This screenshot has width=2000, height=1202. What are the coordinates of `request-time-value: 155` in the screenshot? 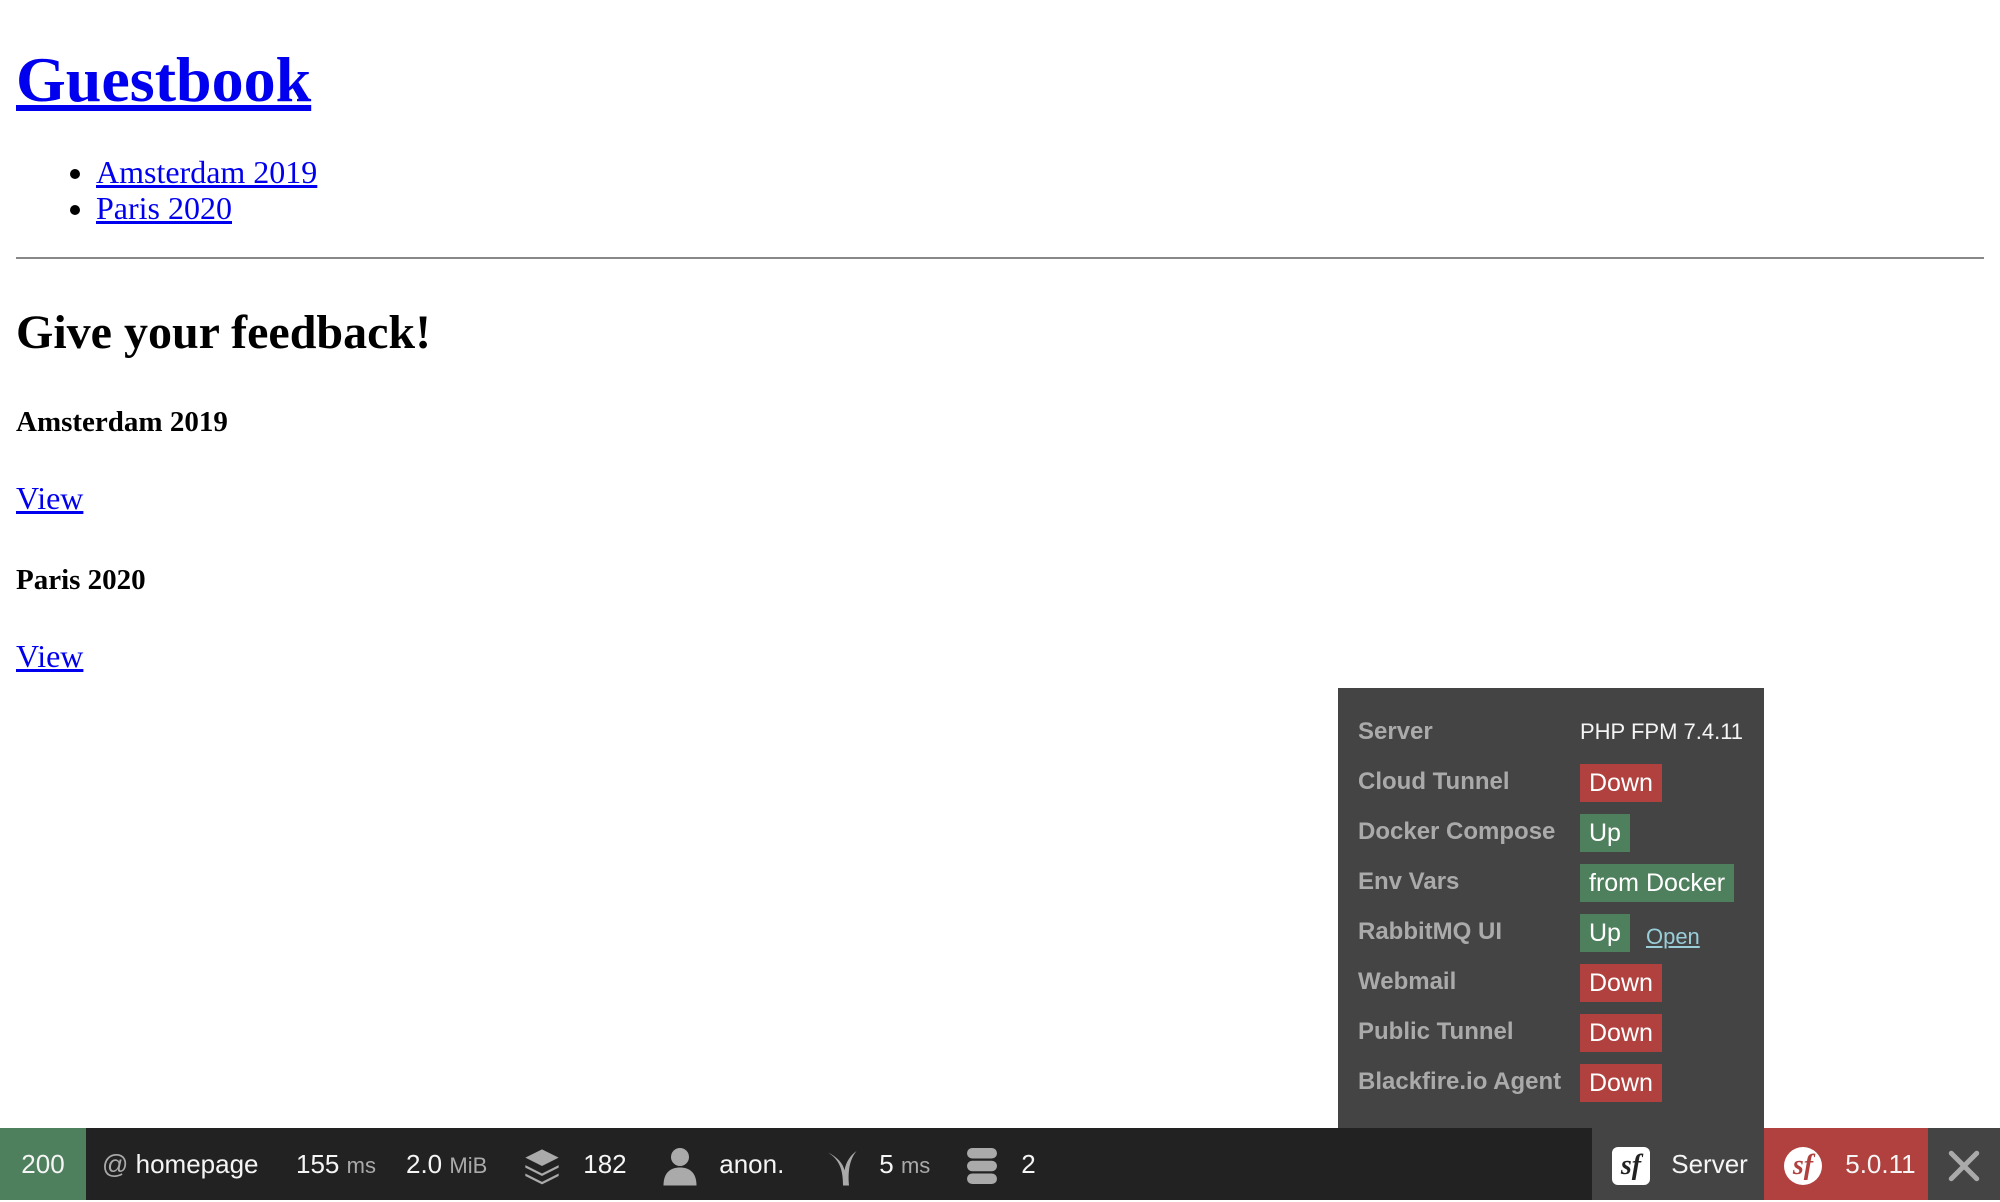 It's located at (318, 1164).